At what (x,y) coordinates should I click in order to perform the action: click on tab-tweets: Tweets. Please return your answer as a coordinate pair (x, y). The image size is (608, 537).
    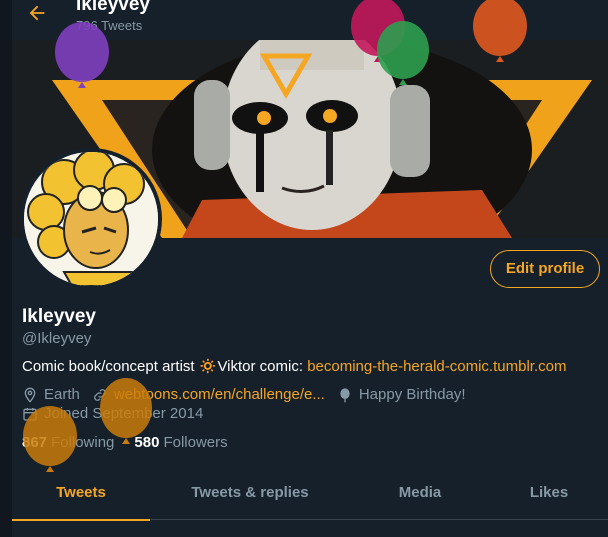
    Looking at the image, I should click on (81, 494).